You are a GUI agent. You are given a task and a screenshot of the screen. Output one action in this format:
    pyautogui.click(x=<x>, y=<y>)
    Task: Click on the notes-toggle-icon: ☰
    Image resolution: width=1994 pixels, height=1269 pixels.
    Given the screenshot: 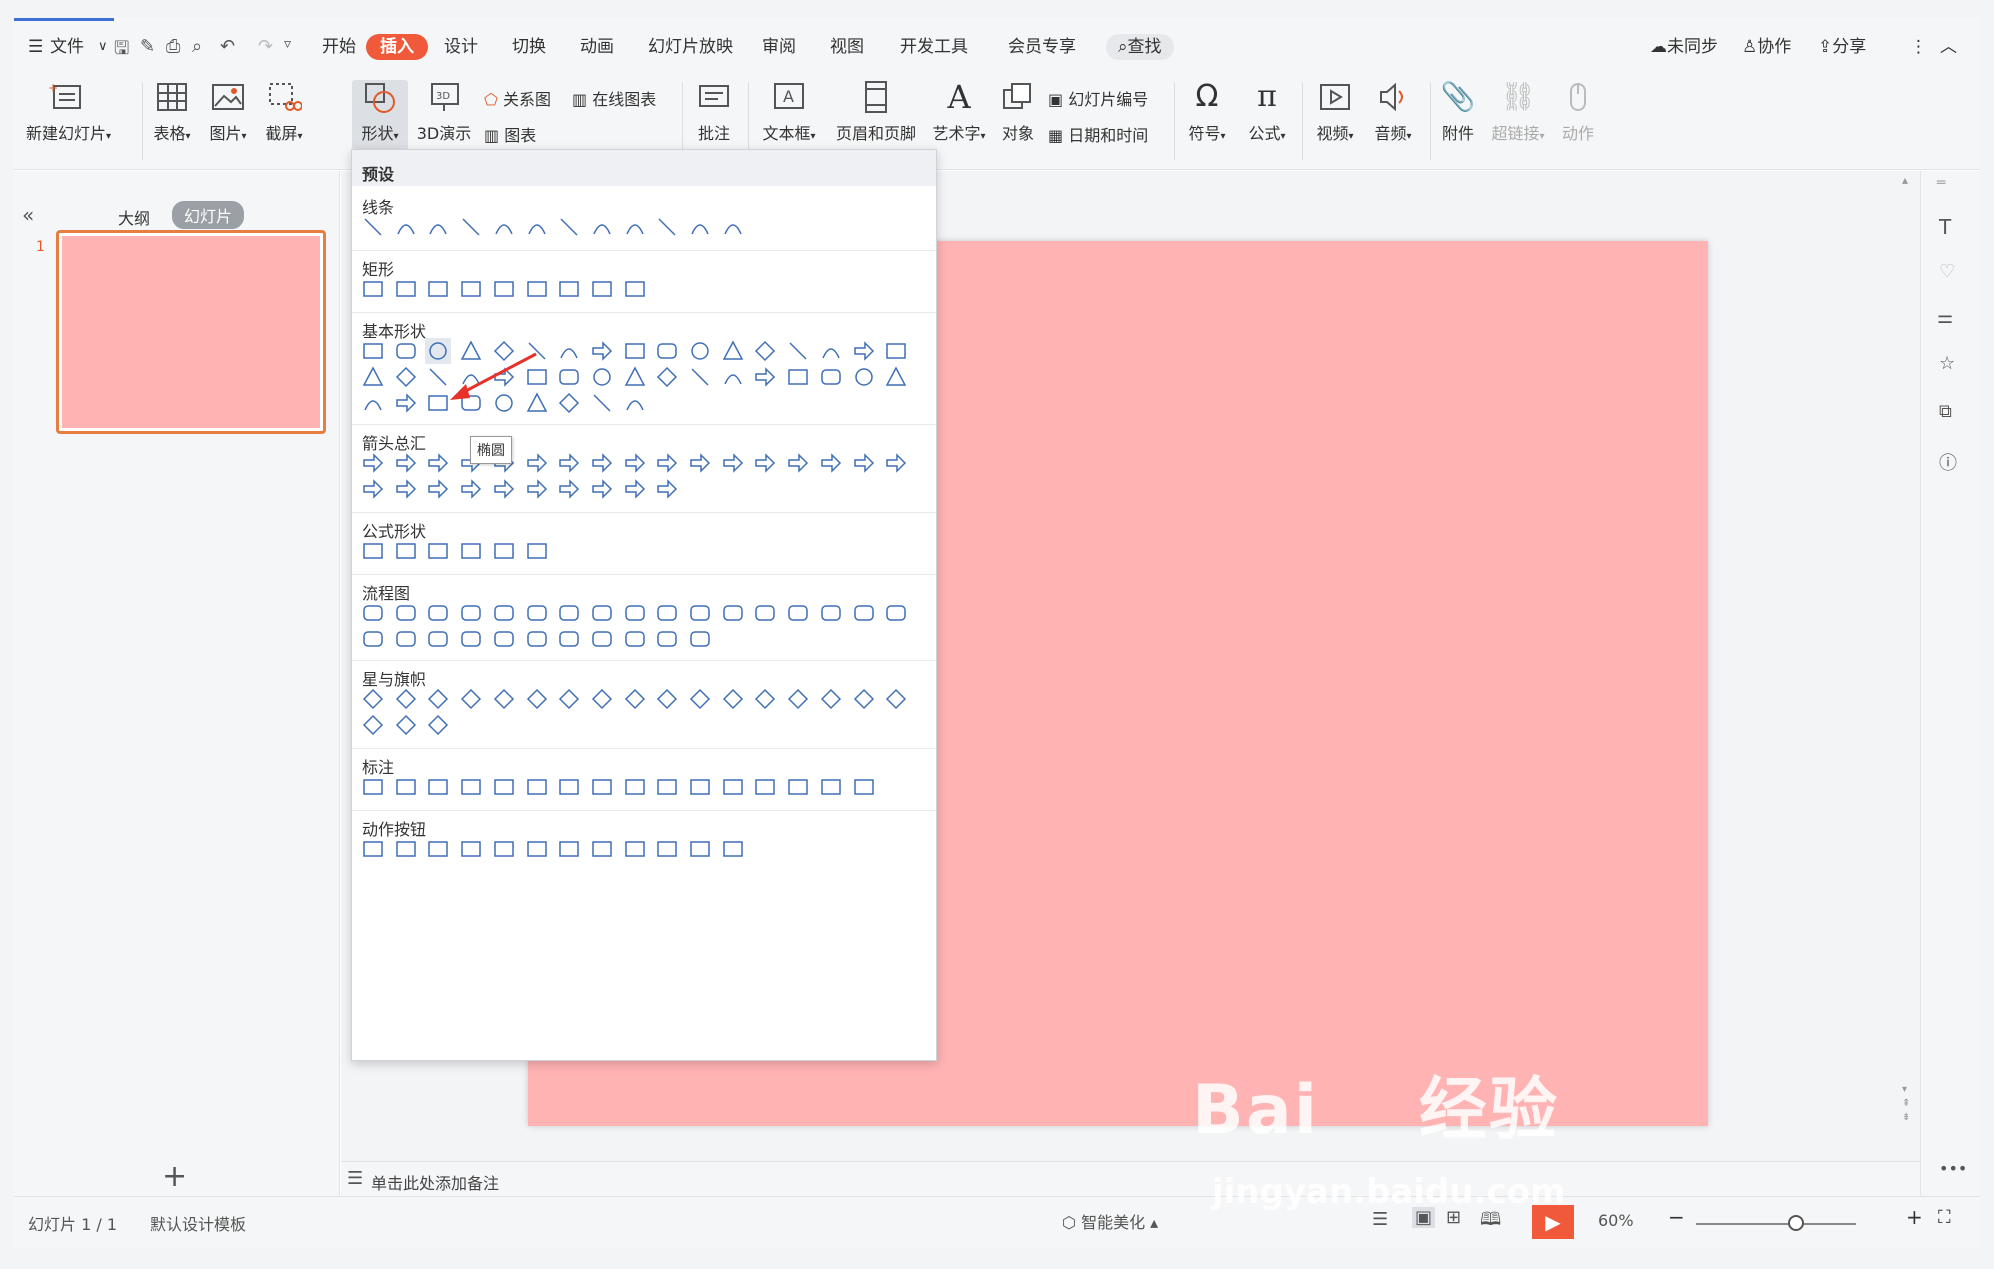 What is the action you would take?
    pyautogui.click(x=1380, y=1219)
    